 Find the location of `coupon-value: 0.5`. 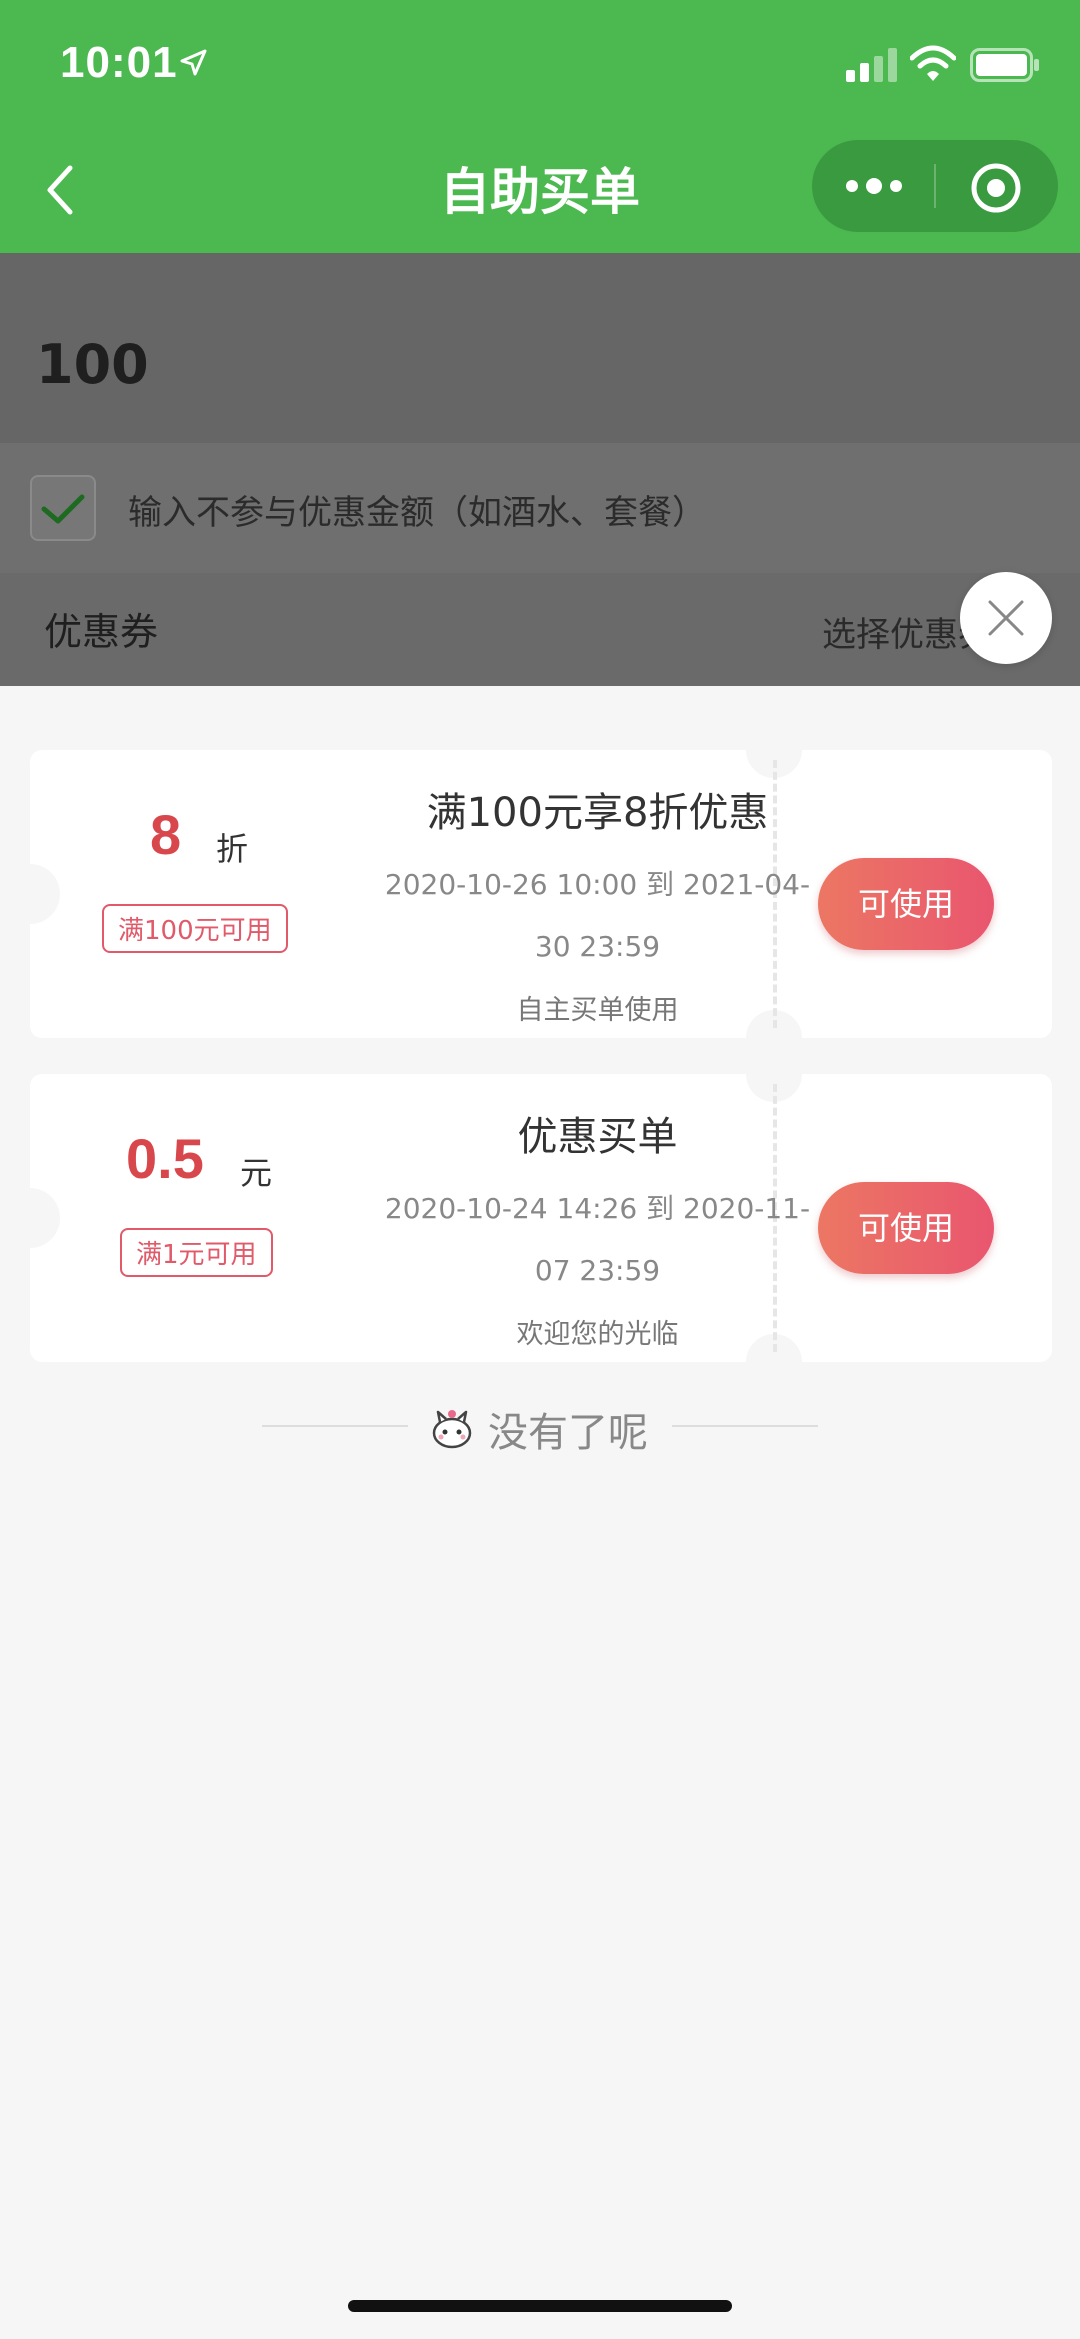

coupon-value: 0.5 is located at coordinates (165, 1158).